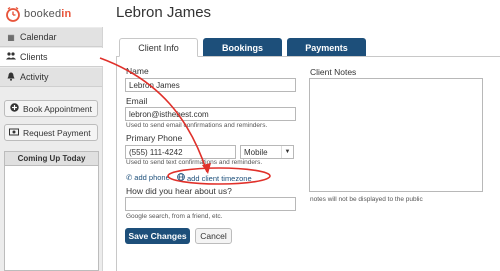  Describe the element at coordinates (179, 191) in the screenshot. I see `referral-label: How did you hear about us?` at that location.